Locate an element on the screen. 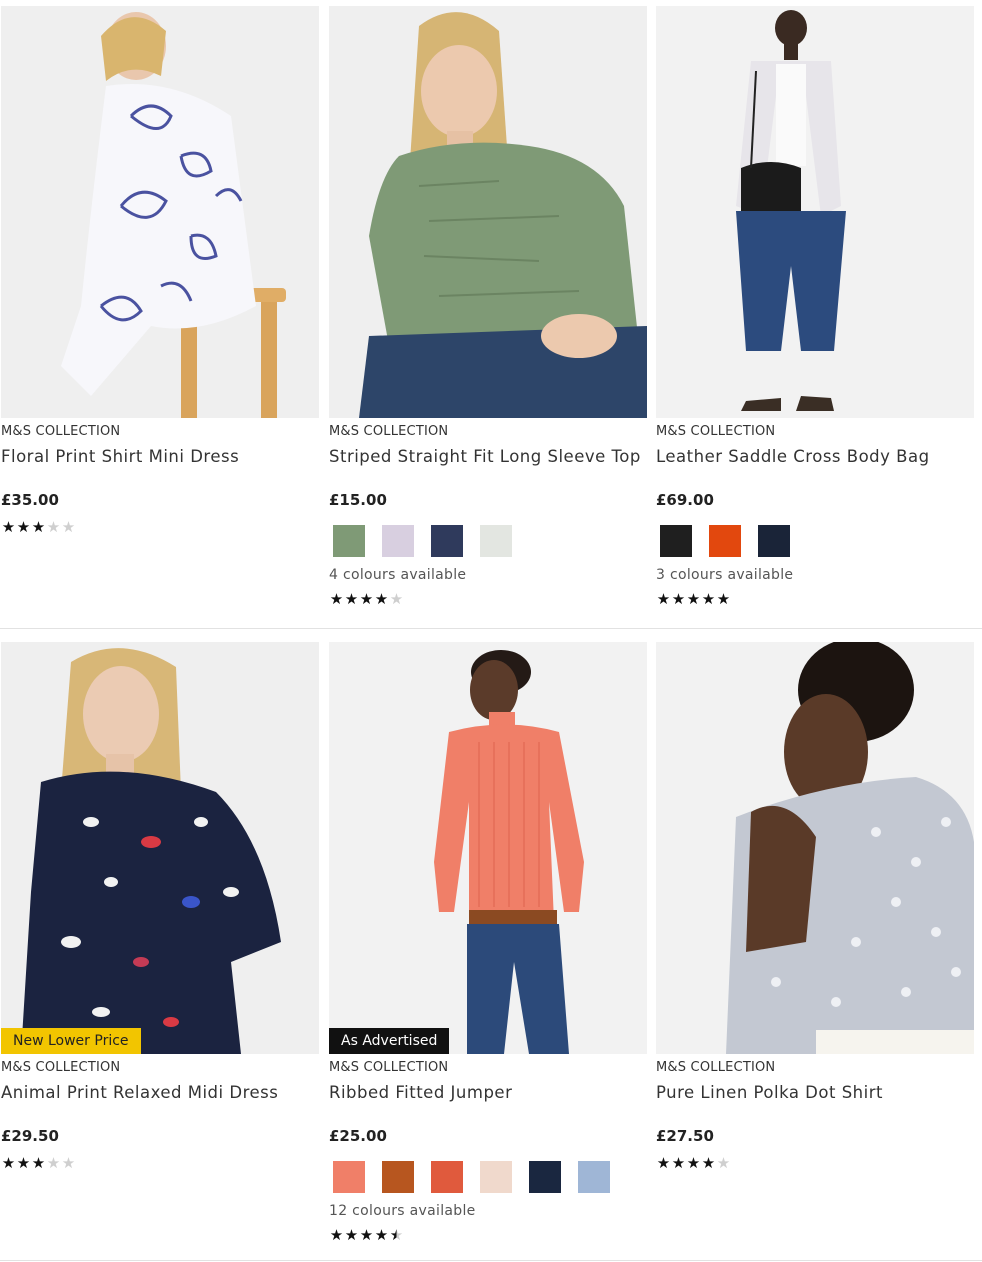 The height and width of the screenshot is (1262, 982). product-price: £25.00 is located at coordinates (358, 1136).